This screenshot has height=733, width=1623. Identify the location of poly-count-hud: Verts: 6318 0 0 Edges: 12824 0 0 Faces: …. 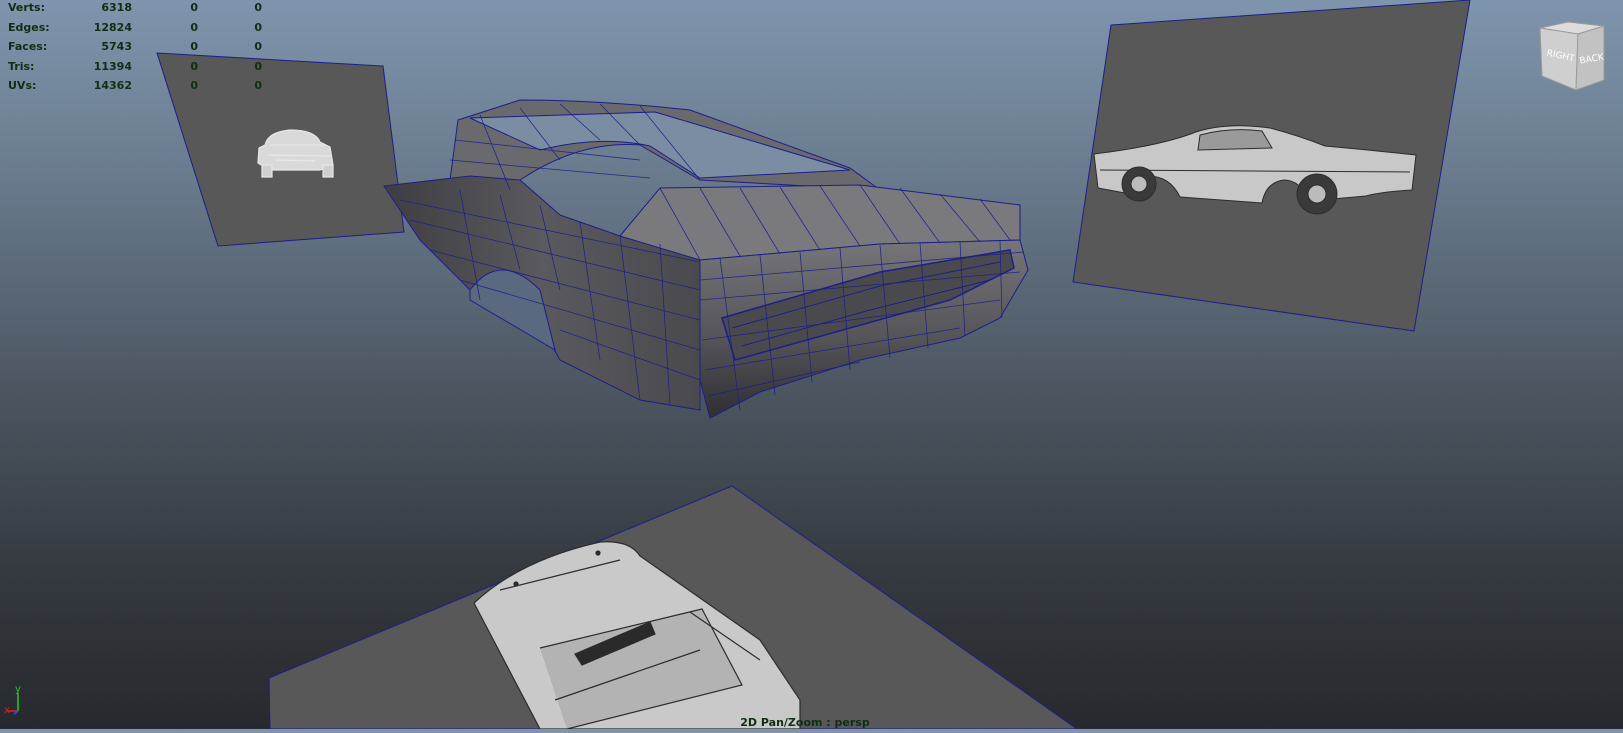
(138, 49).